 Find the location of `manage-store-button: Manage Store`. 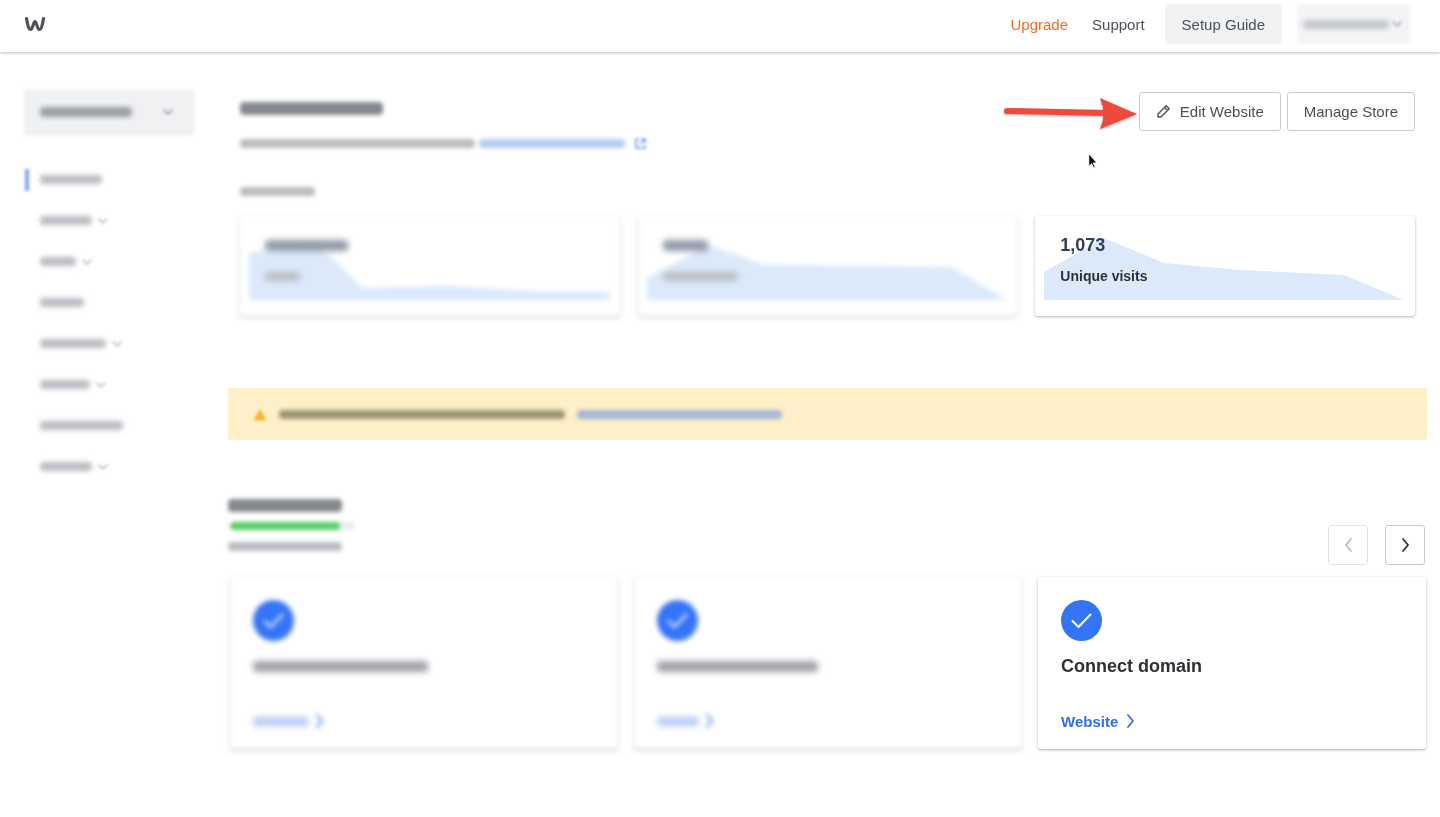

manage-store-button: Manage Store is located at coordinates (1350, 111).